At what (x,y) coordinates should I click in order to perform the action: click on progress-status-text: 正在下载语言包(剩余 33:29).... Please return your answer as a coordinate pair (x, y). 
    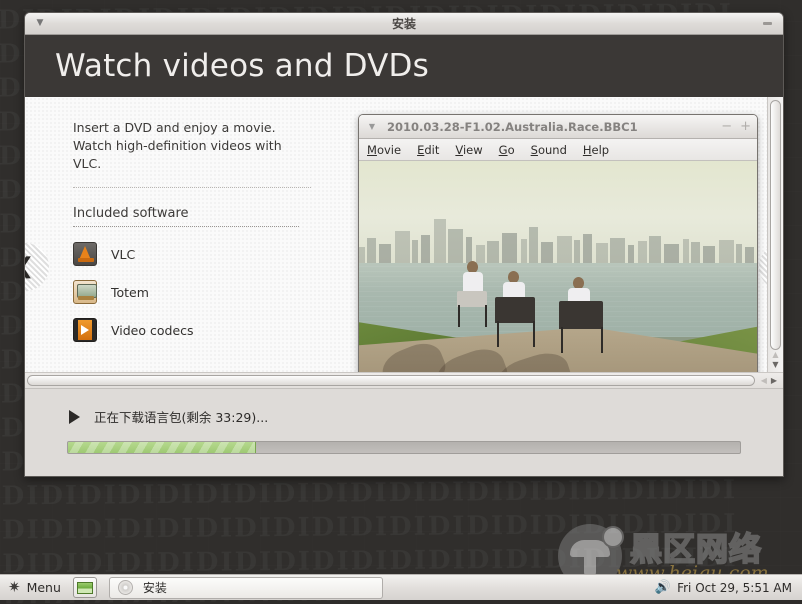
    Looking at the image, I should click on (181, 417).